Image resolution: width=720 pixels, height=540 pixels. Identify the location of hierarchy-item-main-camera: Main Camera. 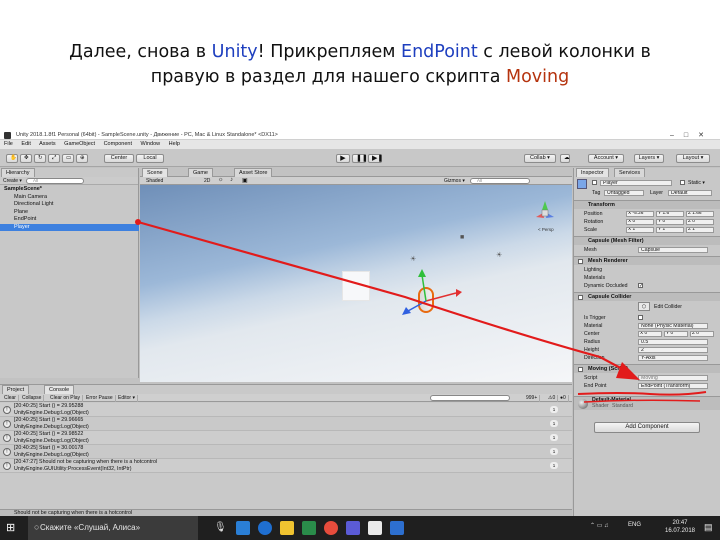
(69, 198).